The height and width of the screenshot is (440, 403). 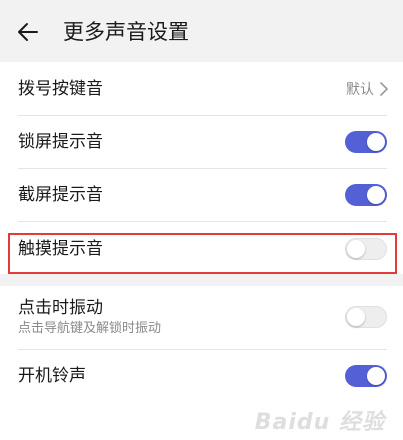 What do you see at coordinates (366, 142) in the screenshot?
I see `lock-tone-toggle` at bounding box center [366, 142].